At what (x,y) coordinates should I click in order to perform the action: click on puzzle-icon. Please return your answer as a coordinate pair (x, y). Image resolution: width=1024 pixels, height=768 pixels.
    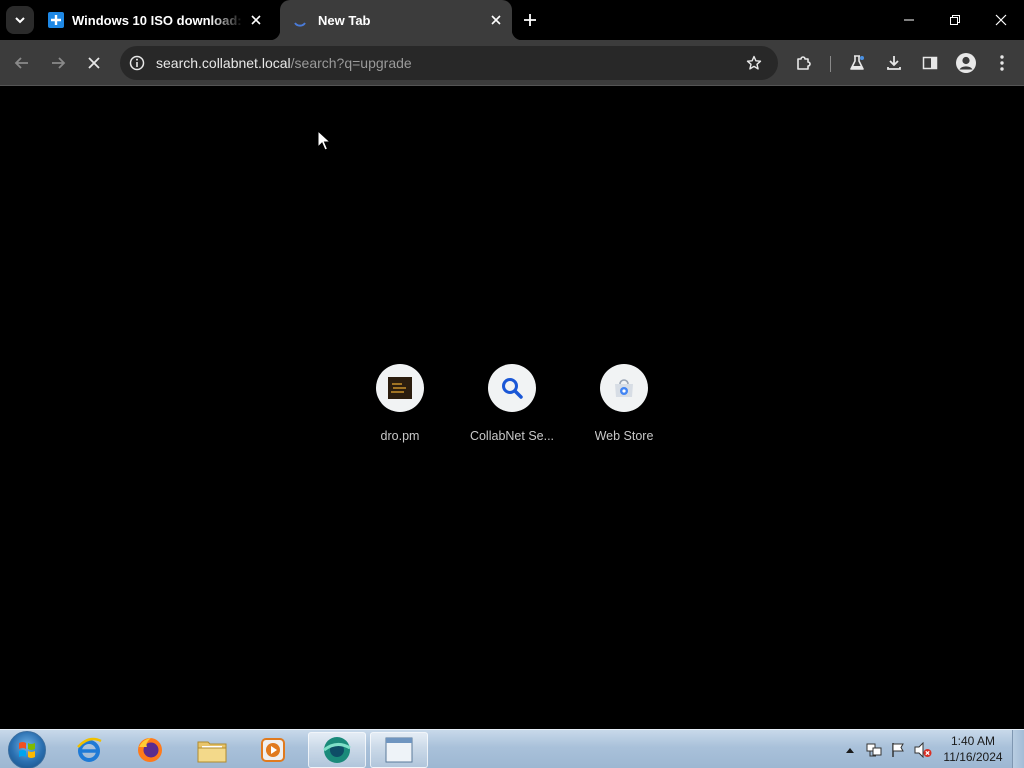
    Looking at the image, I should click on (804, 63).